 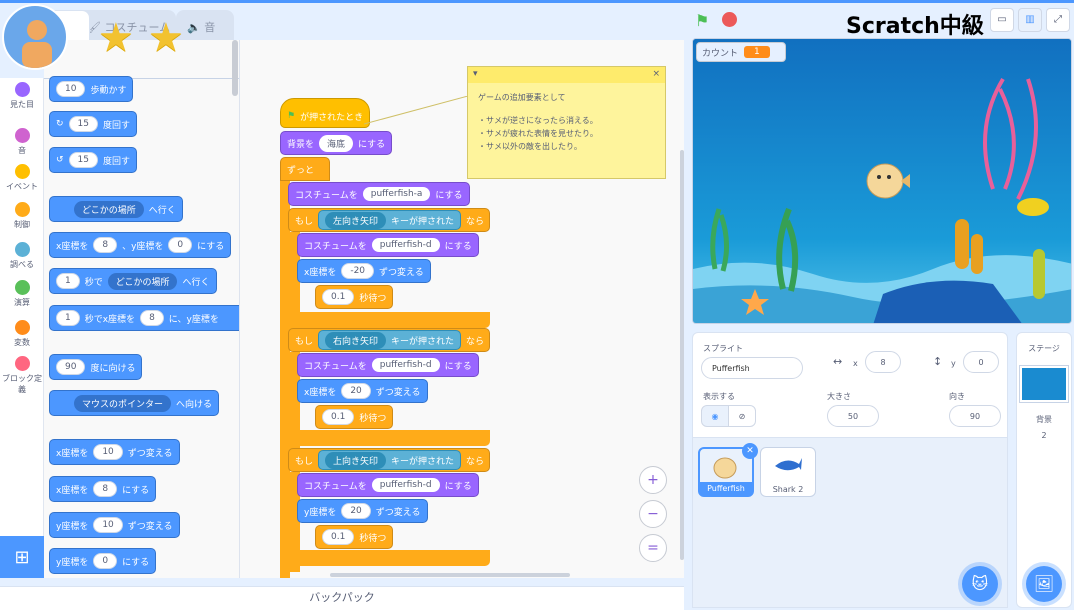 What do you see at coordinates (728, 470) in the screenshot?
I see `sprite-tile-pufferfish: Pufferfish ✕` at bounding box center [728, 470].